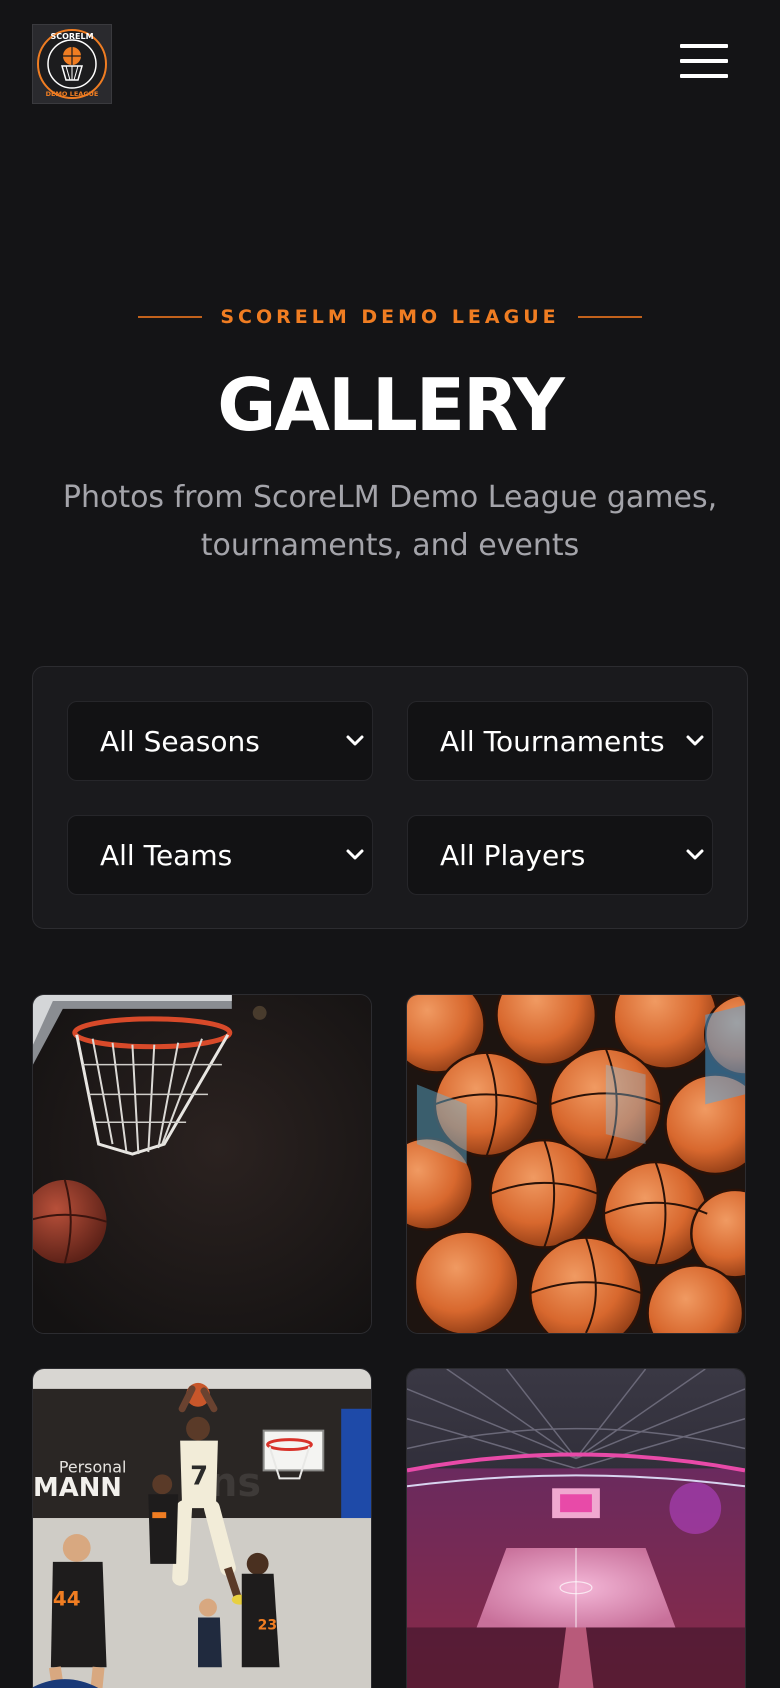  What do you see at coordinates (72, 94) in the screenshot?
I see `logo-bottom-text: DEMO LEAGUE` at bounding box center [72, 94].